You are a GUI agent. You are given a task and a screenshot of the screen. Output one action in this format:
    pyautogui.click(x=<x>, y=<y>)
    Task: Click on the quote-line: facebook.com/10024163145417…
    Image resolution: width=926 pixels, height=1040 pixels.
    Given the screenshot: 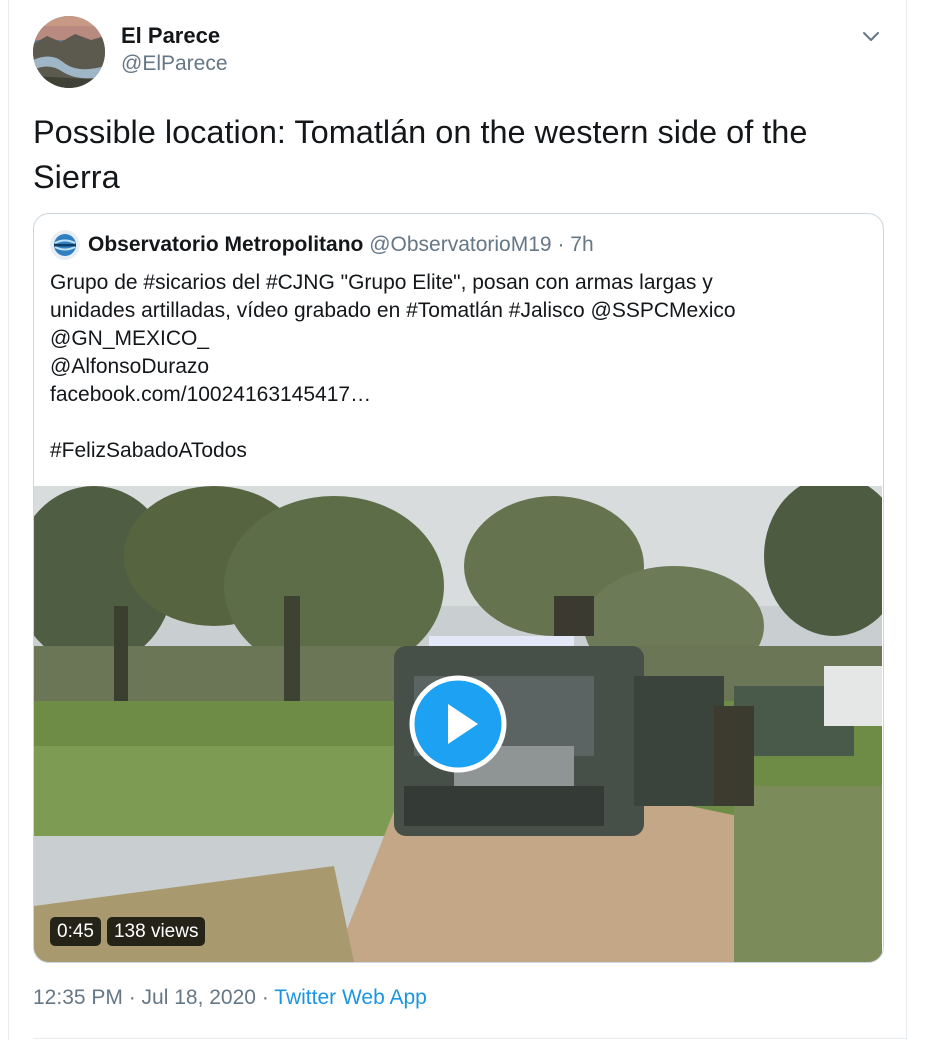 What is the action you would take?
    pyautogui.click(x=211, y=394)
    